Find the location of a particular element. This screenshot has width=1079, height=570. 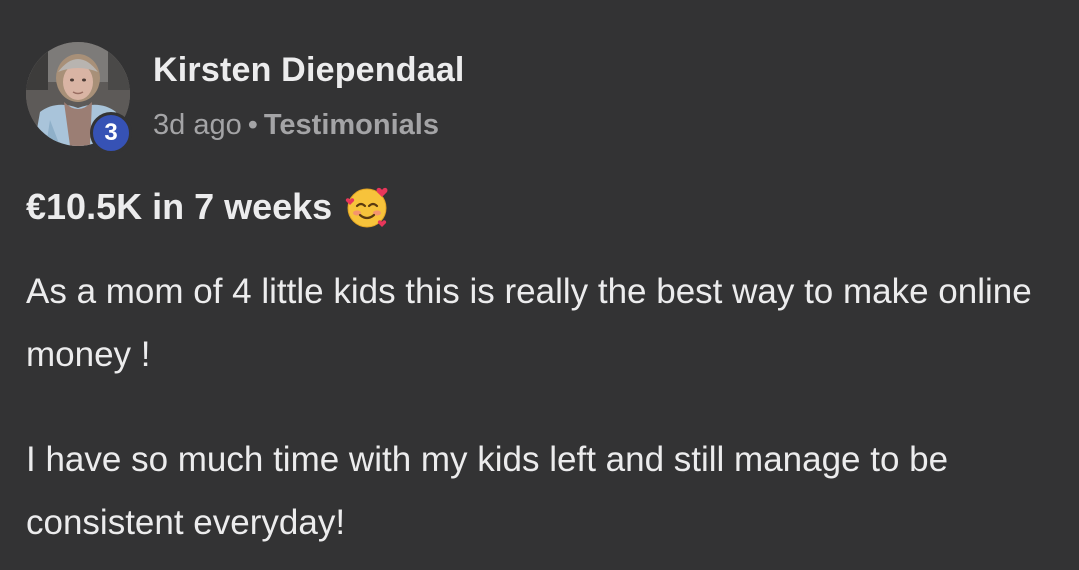

post-meta: 3d ago • Testimonials is located at coordinates (296, 125).